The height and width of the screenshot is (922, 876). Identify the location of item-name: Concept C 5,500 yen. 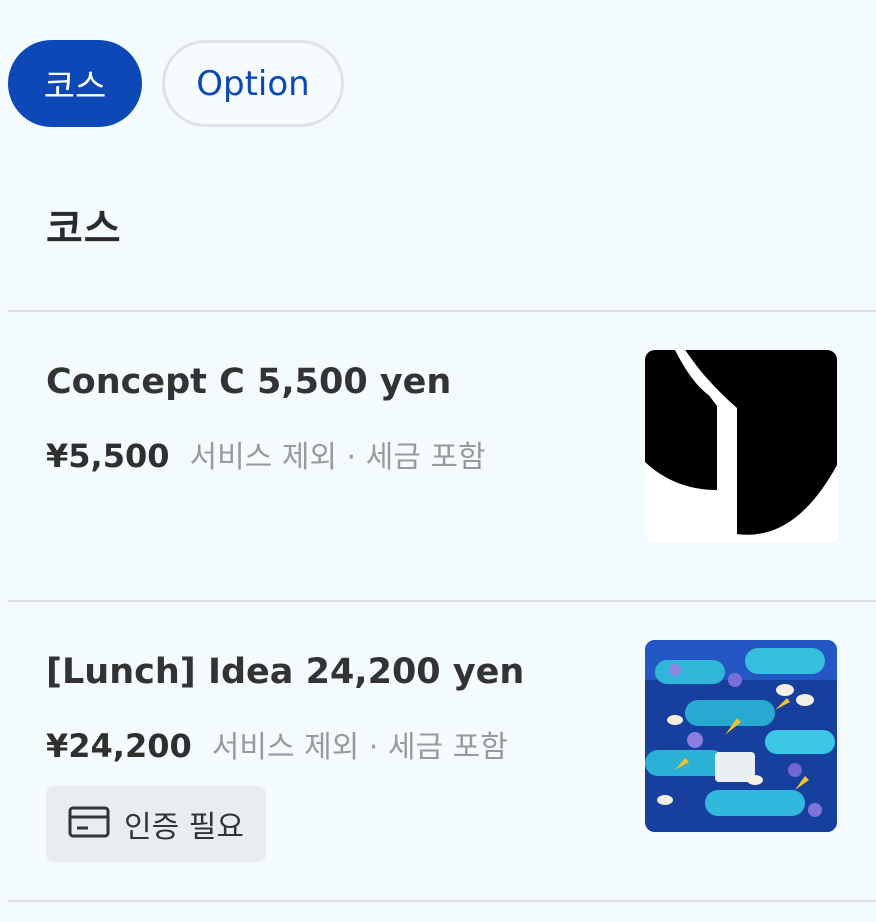
(249, 382).